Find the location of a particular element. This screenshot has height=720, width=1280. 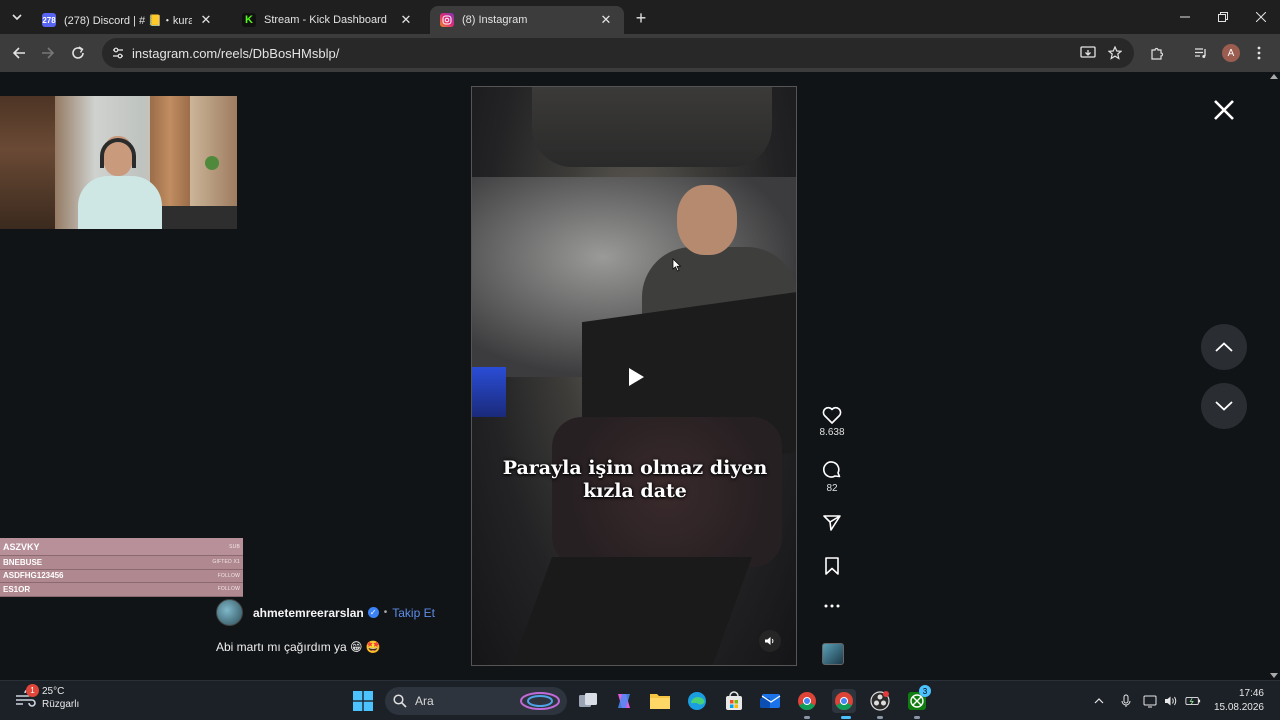

profile-avatar: A is located at coordinates (1231, 53).